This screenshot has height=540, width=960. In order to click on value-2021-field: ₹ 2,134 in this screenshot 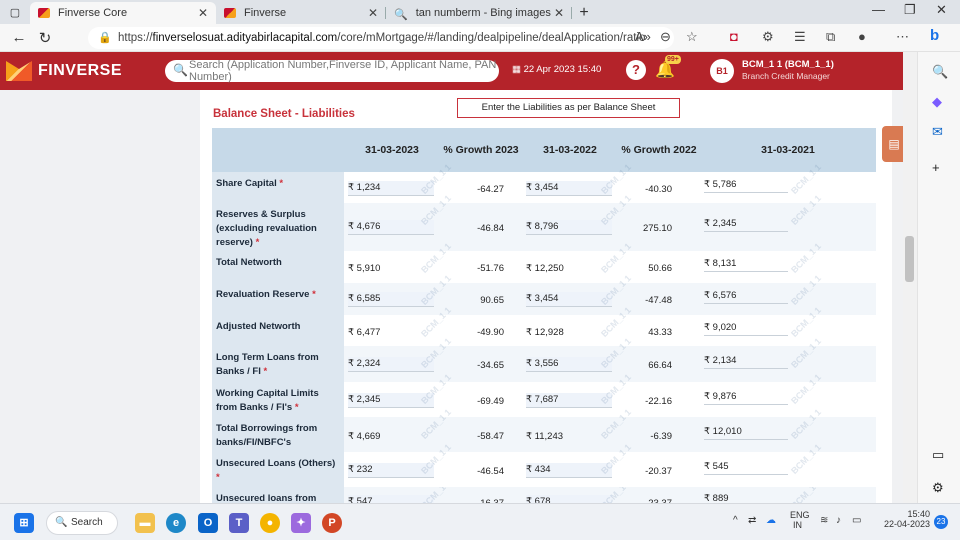, I will do `click(746, 361)`.